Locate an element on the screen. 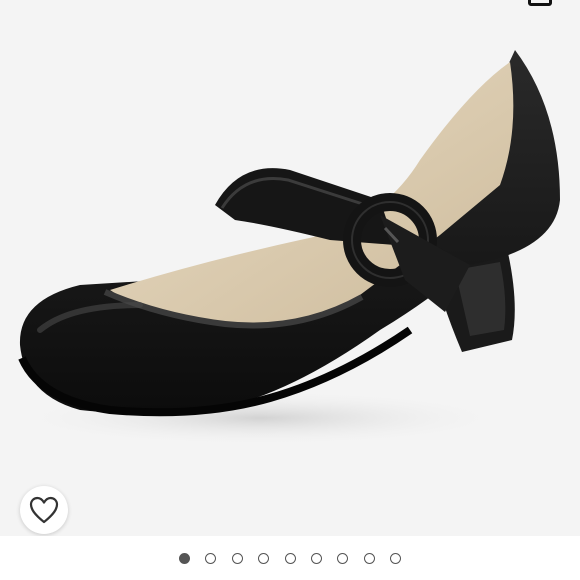 Image resolution: width=580 pixels, height=580 pixels. carousel-pagination is located at coordinates (290, 558).